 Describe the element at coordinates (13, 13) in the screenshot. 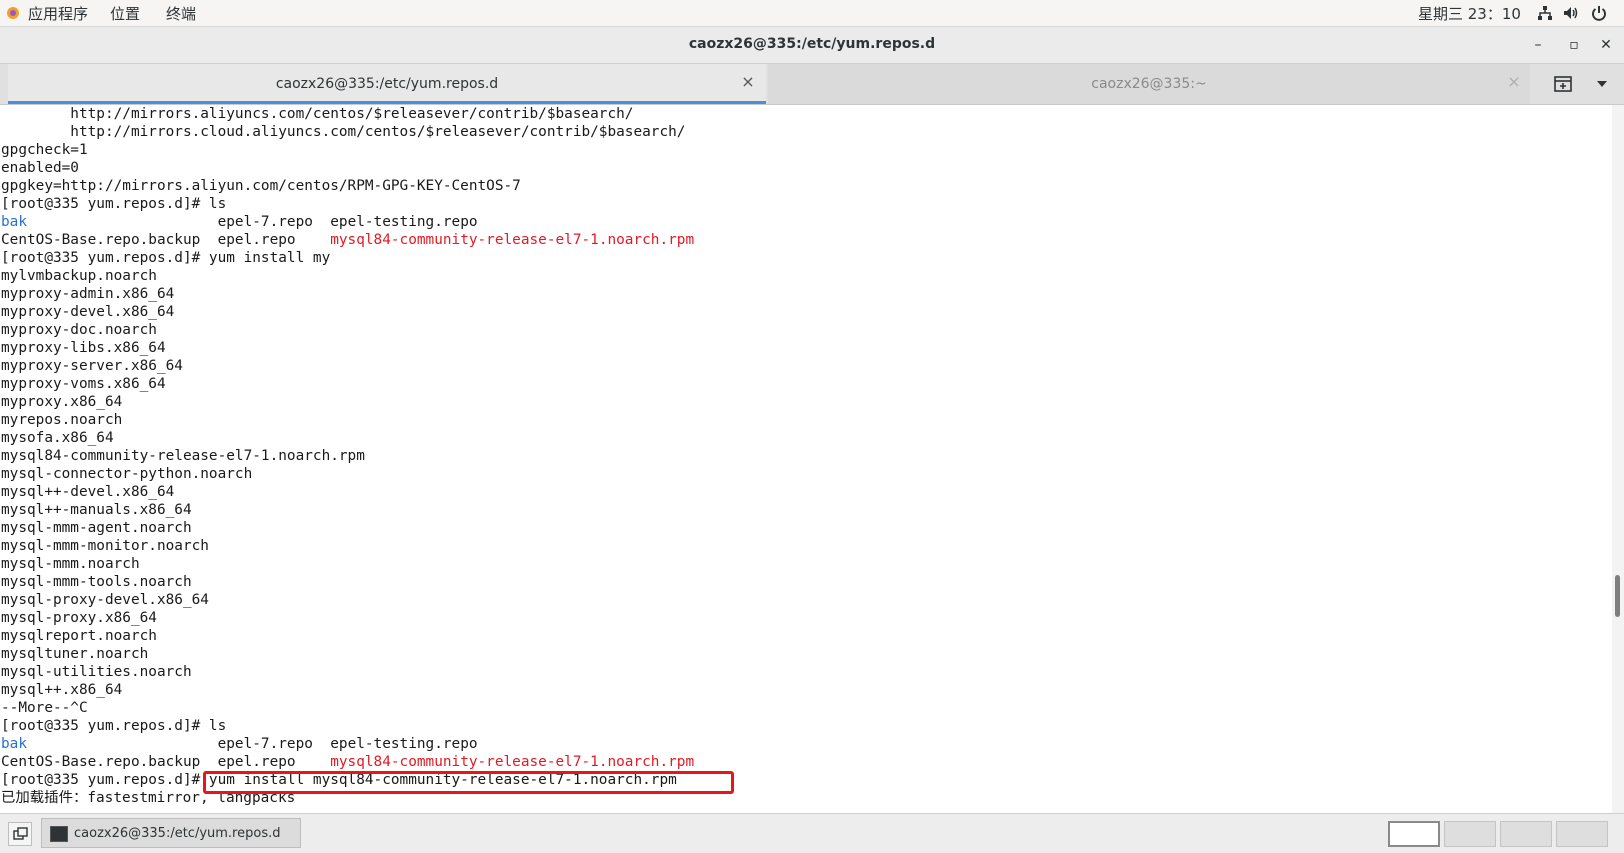

I see `applications-icon` at that location.